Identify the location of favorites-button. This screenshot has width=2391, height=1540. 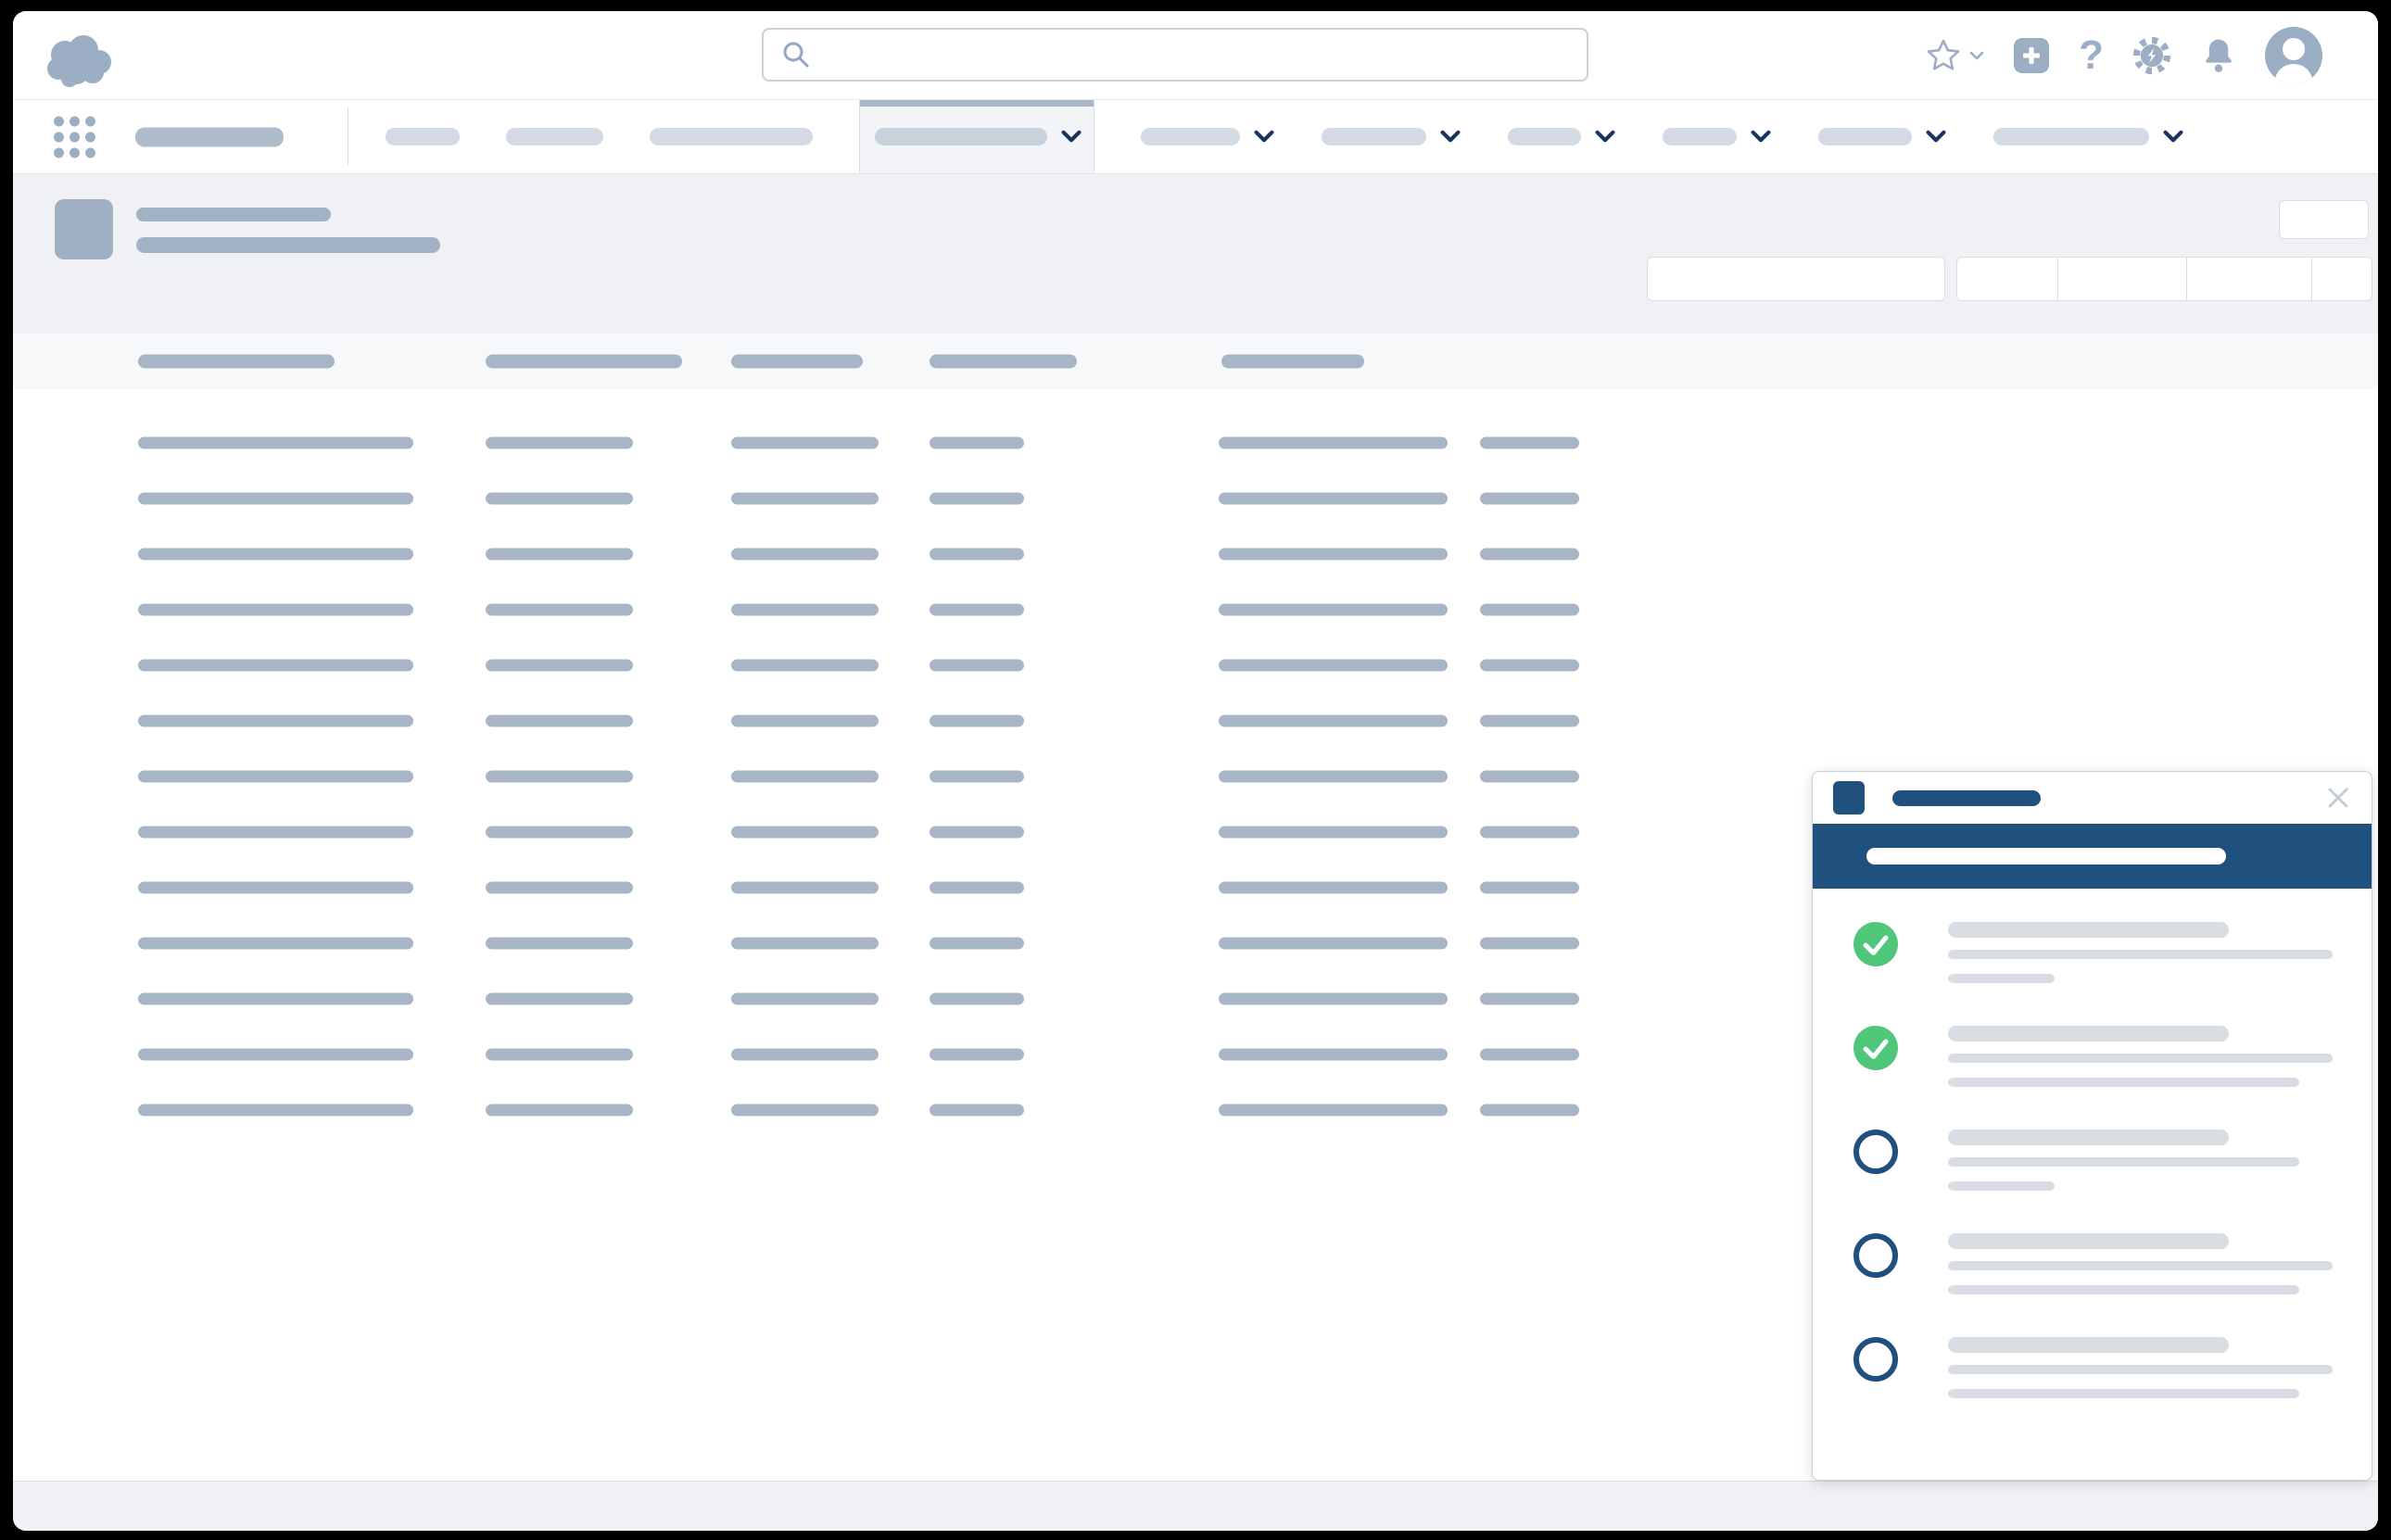
(1955, 55).